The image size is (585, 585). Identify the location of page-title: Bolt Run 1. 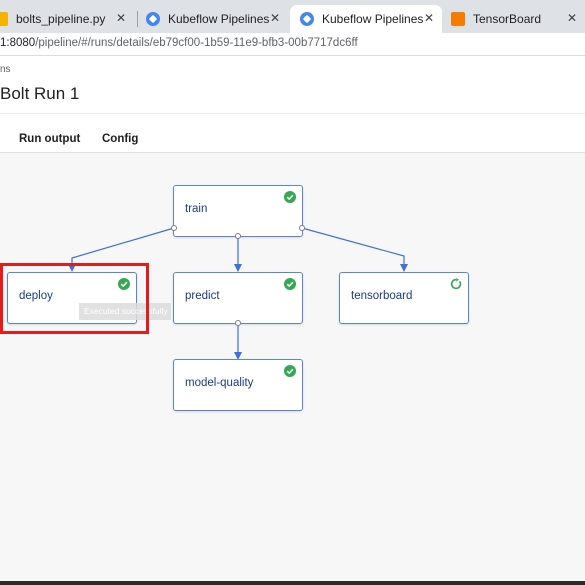
(40, 93).